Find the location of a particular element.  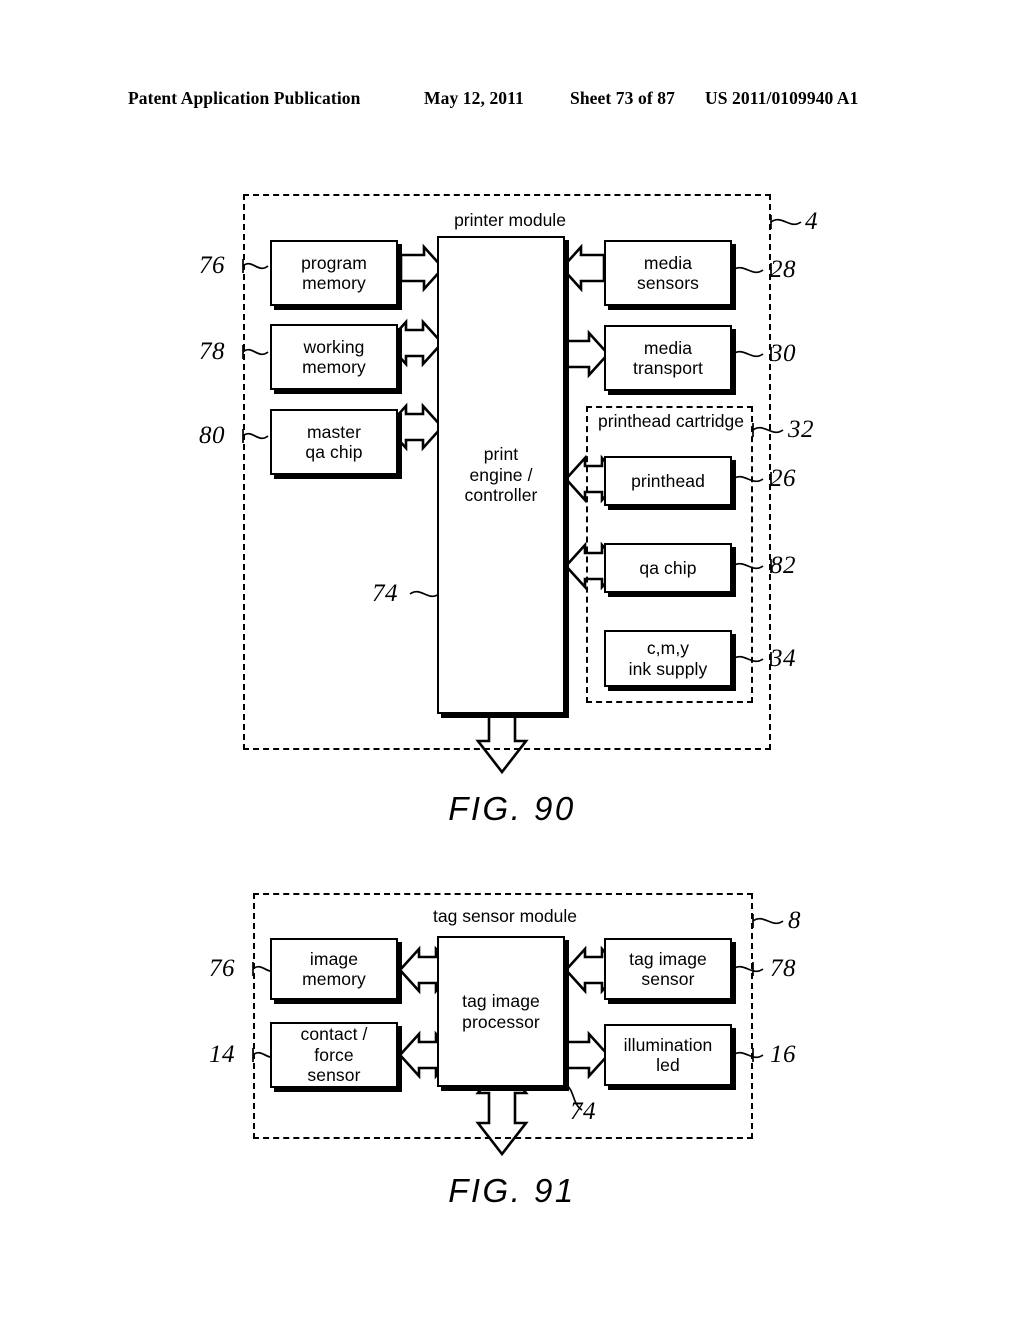

working-memory-line2: memory is located at coordinates (334, 367).